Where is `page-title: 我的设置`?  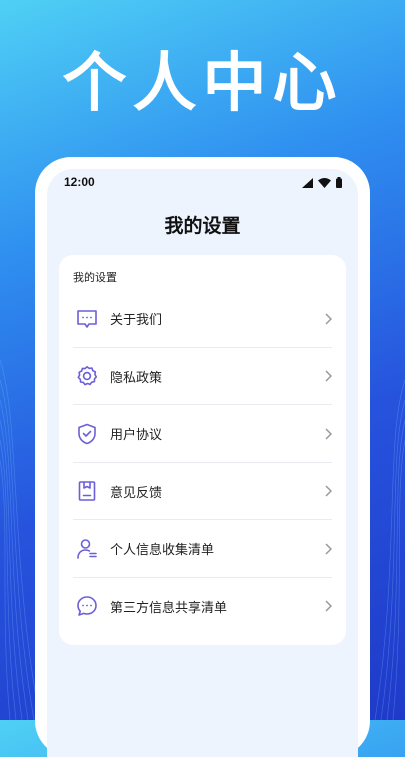
page-title: 我的设置 is located at coordinates (202, 226).